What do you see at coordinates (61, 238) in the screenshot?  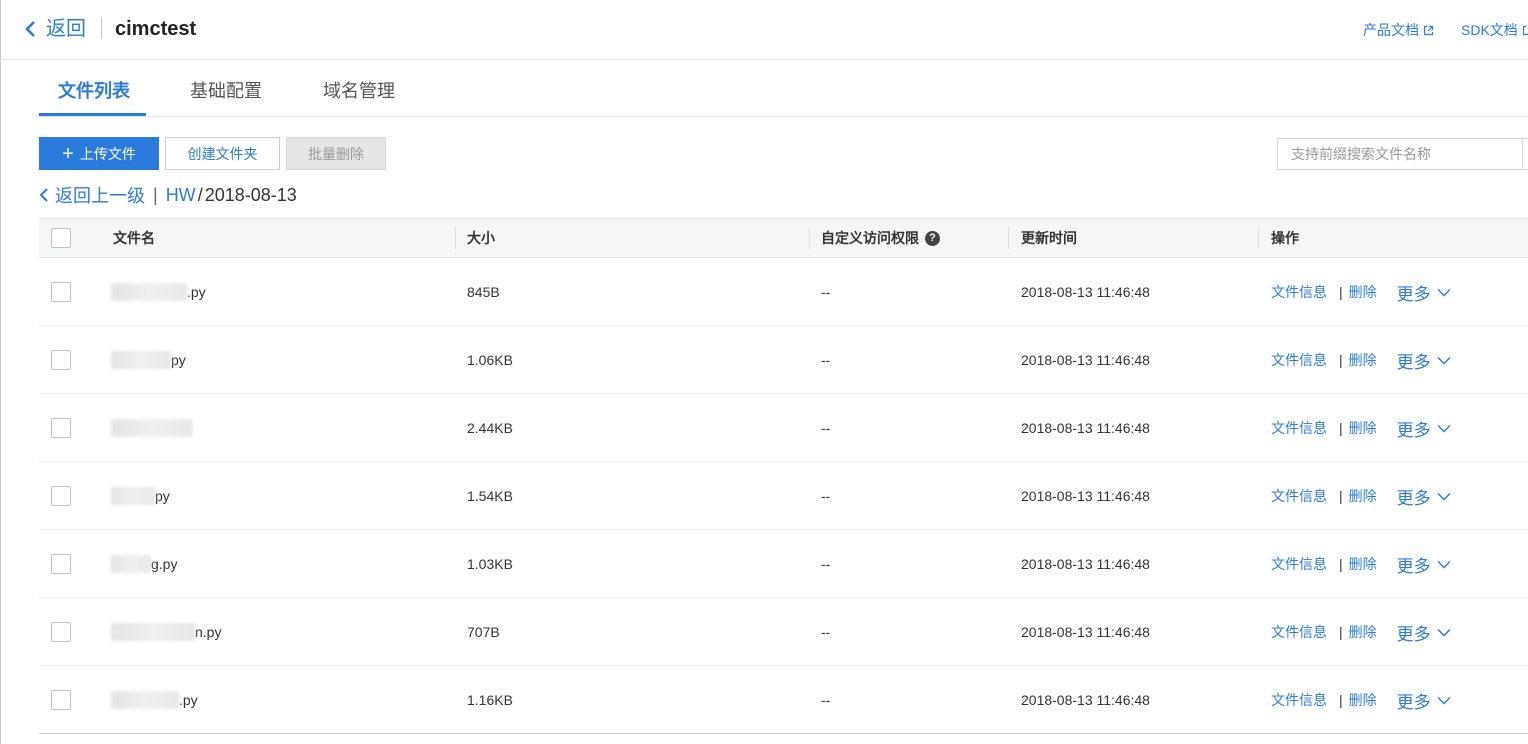 I see `select-all-checkbox` at bounding box center [61, 238].